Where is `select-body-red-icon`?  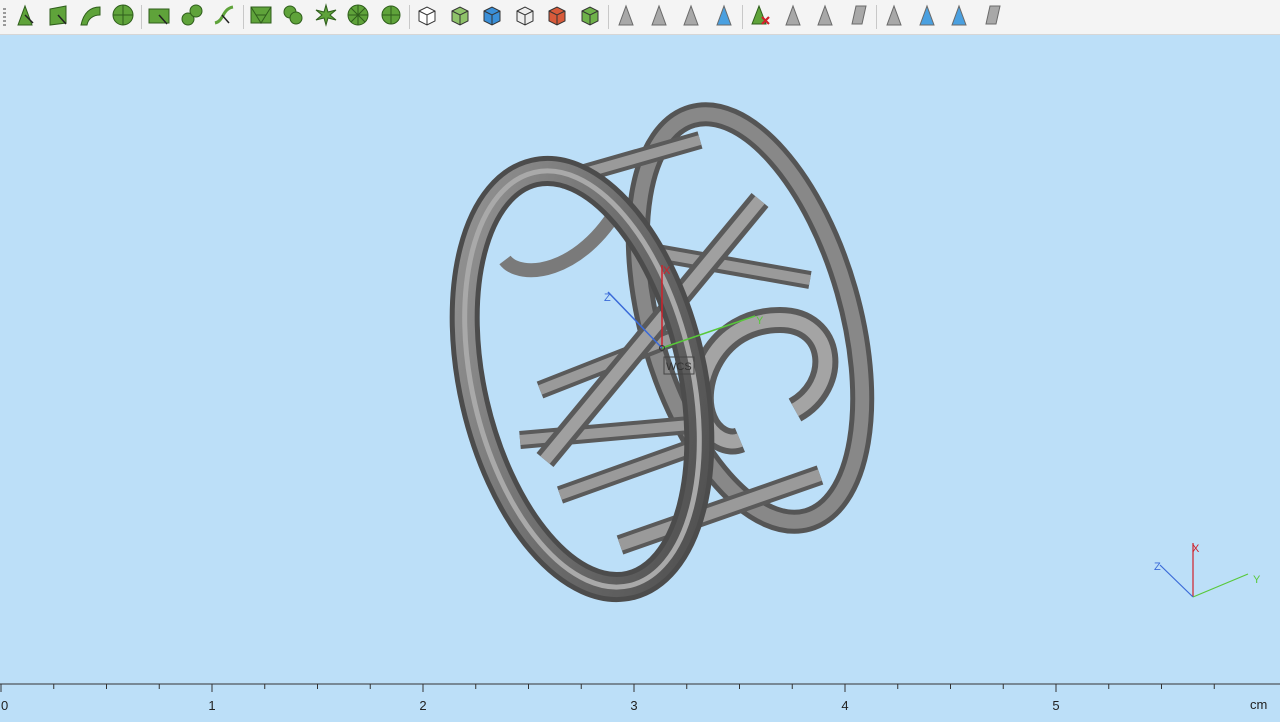
select-body-red-icon is located at coordinates (557, 17).